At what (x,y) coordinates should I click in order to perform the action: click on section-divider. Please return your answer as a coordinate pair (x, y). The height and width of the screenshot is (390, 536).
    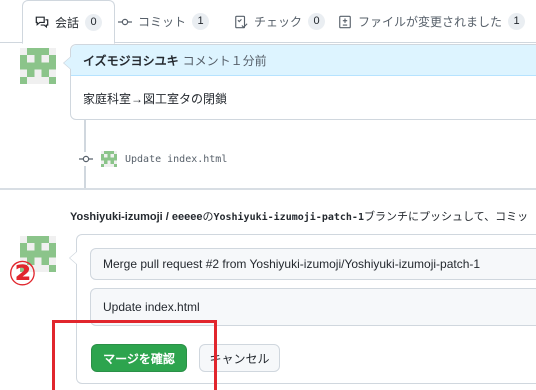
    Looking at the image, I should click on (268, 189).